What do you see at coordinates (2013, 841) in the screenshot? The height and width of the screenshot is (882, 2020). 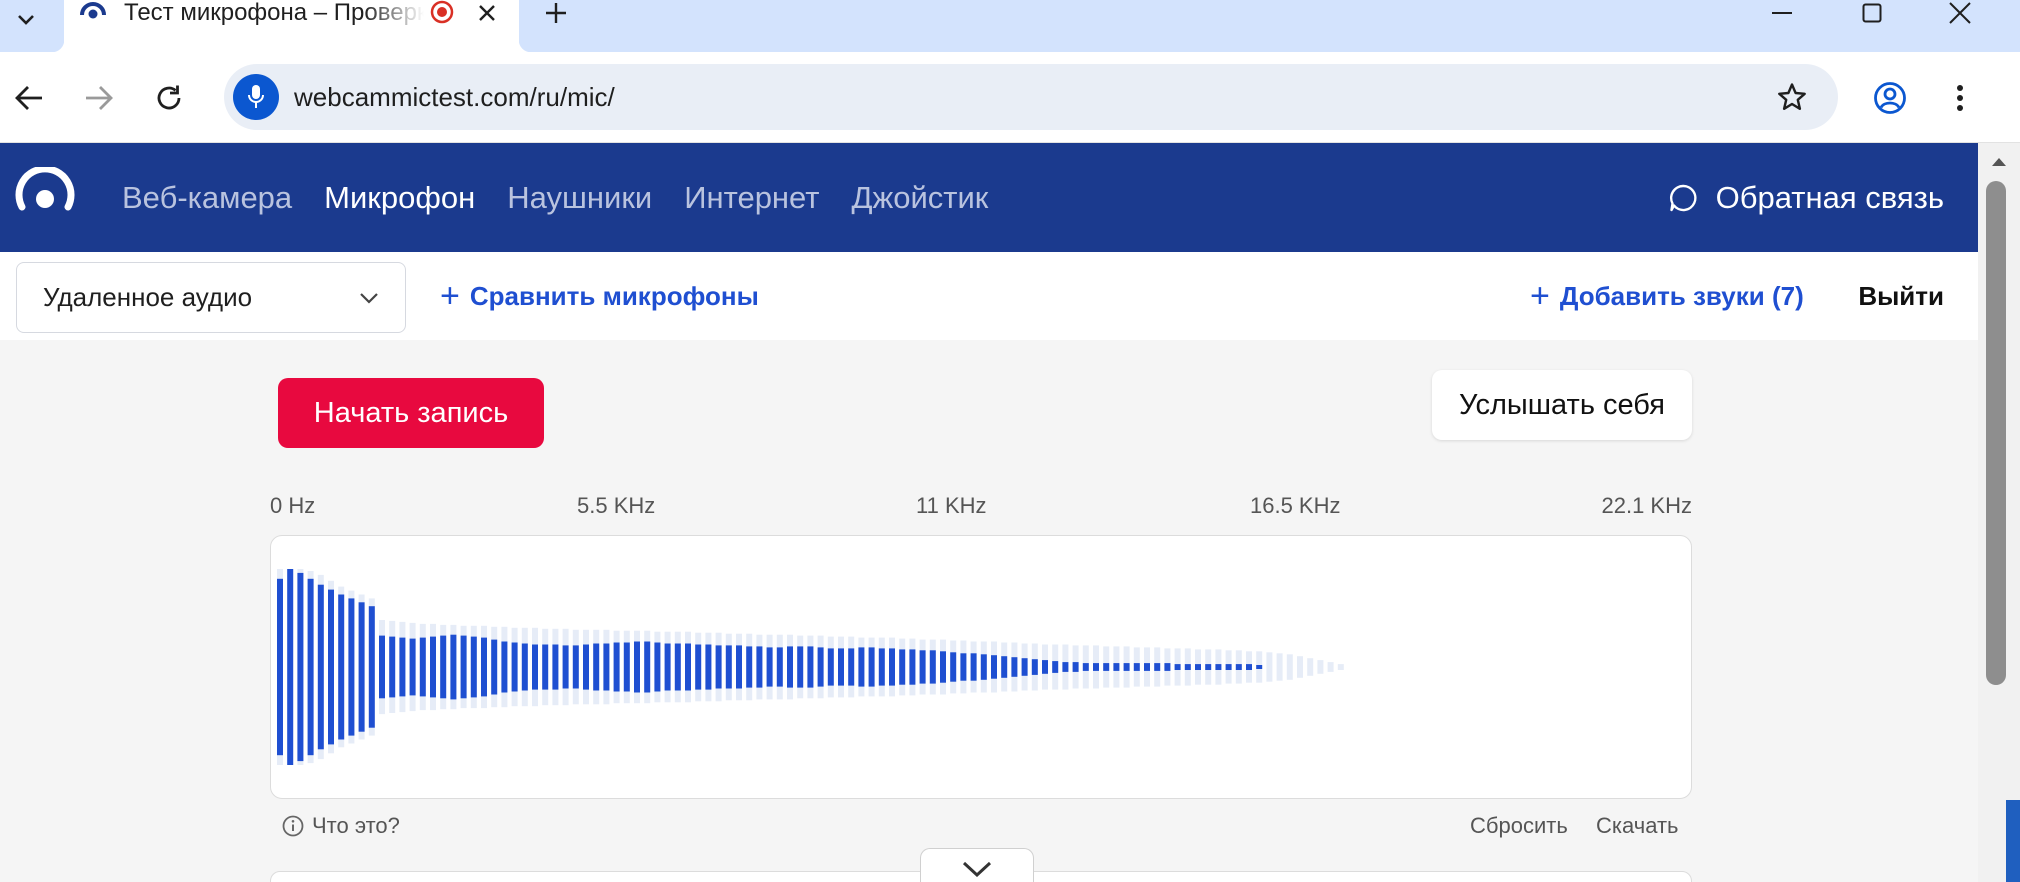 I see `desktop-edge` at bounding box center [2013, 841].